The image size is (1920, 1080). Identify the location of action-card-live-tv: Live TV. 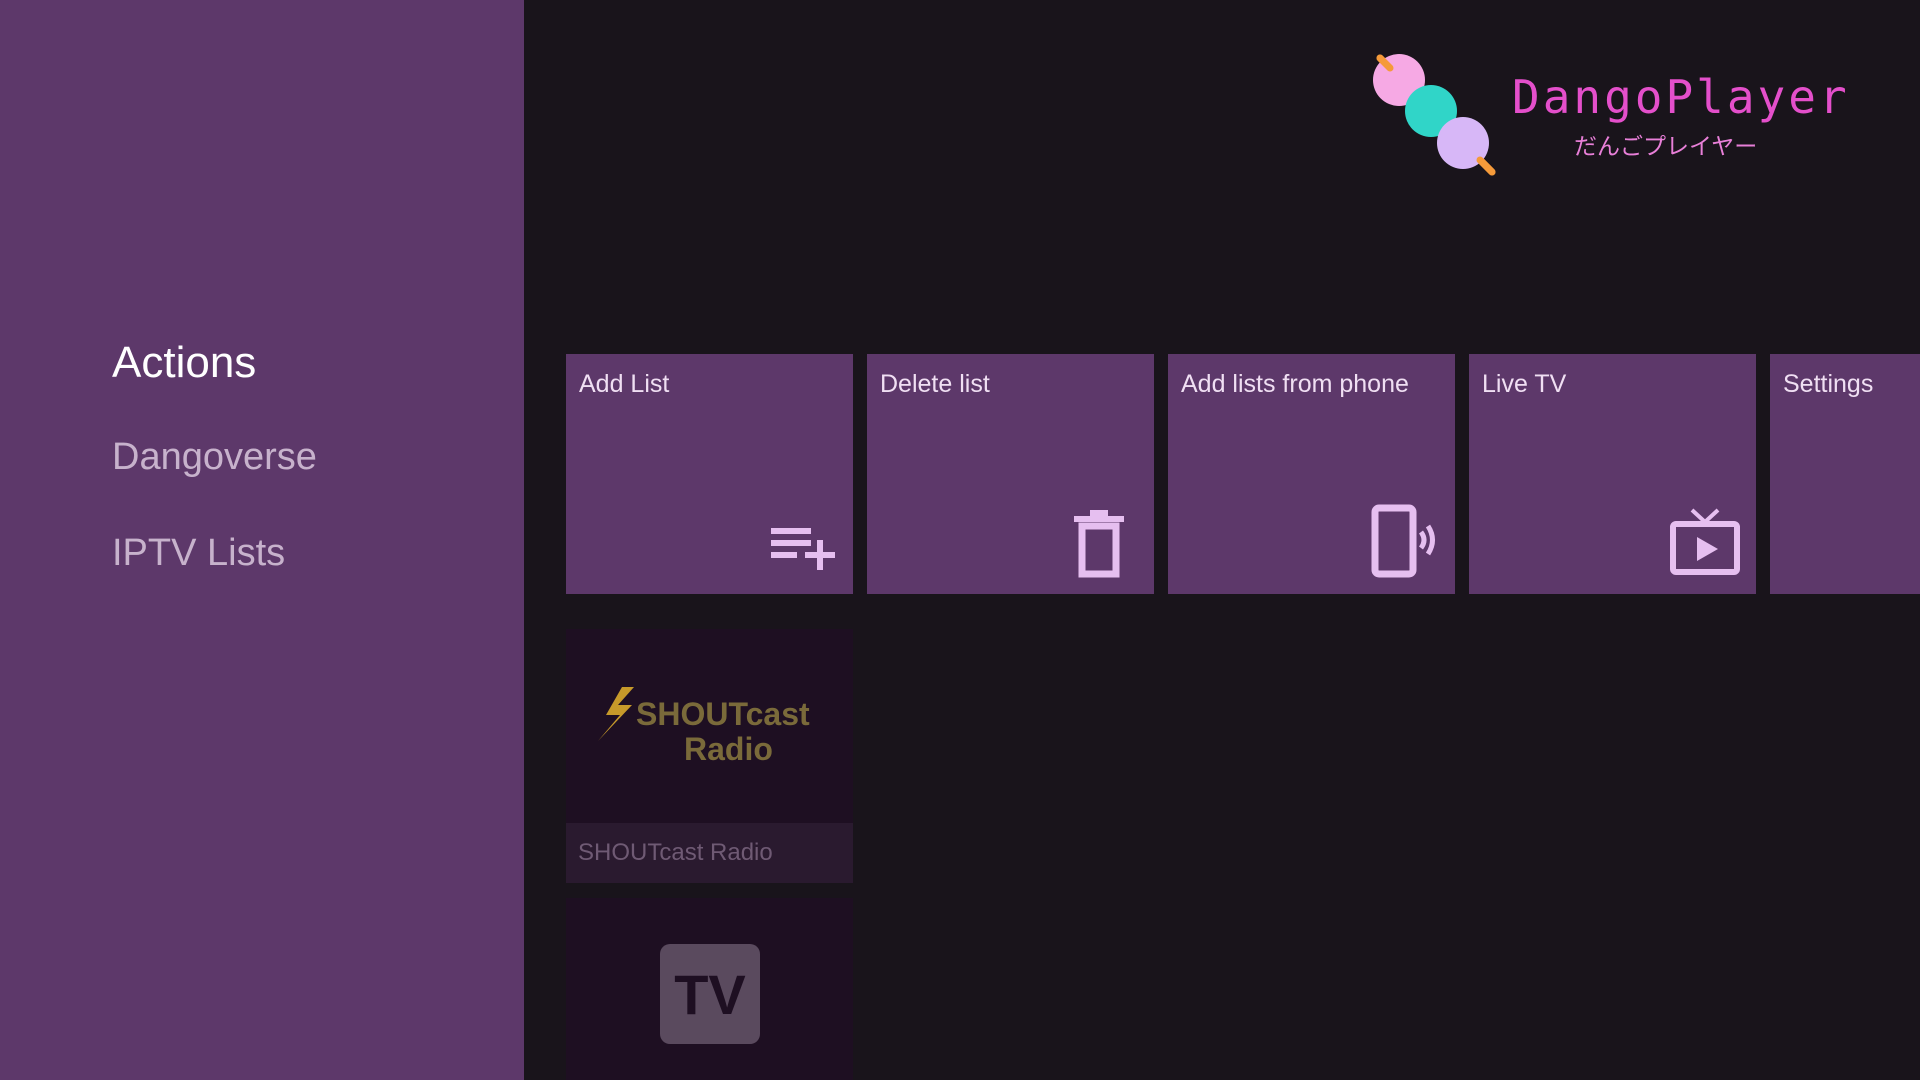
(1612, 474).